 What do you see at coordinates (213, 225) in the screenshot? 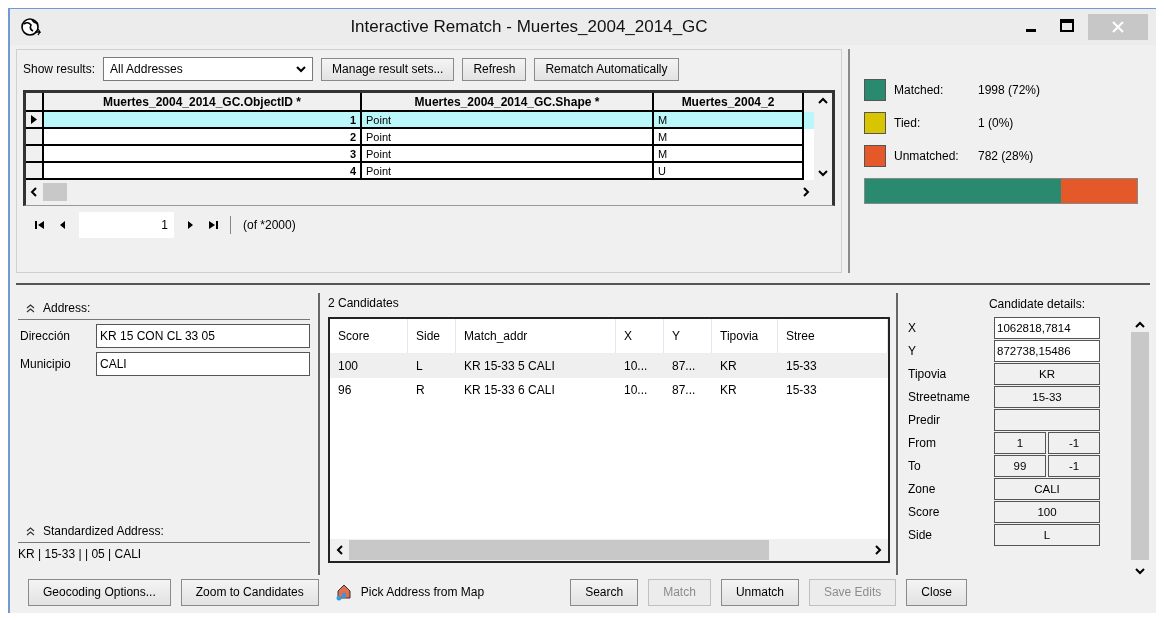
I see `last-page-icon` at bounding box center [213, 225].